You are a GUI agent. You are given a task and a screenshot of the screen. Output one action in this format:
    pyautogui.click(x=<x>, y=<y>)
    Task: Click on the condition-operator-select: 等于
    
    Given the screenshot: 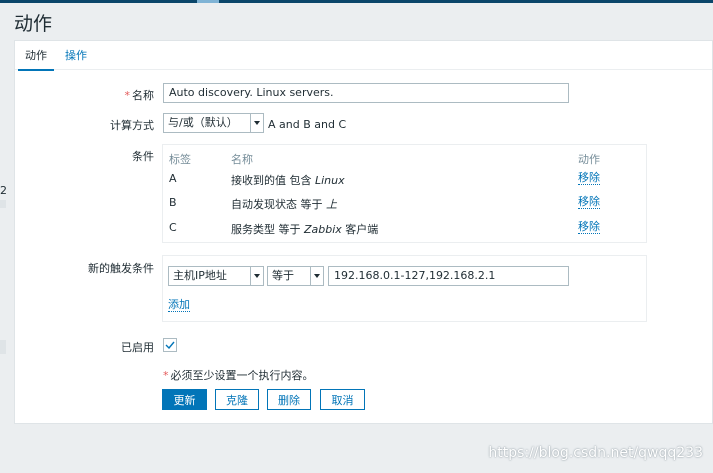 What is the action you would take?
    pyautogui.click(x=295, y=276)
    